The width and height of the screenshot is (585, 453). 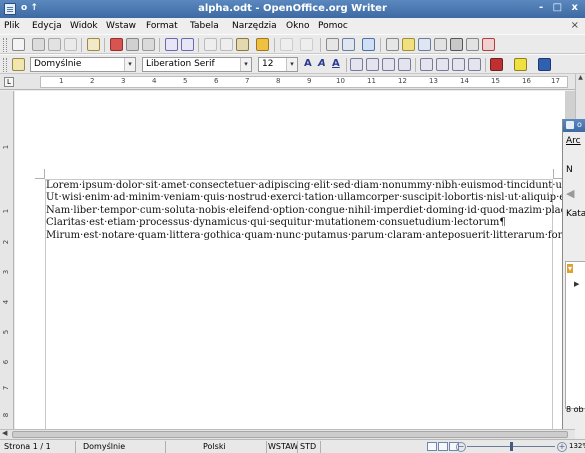 What do you see at coordinates (456, 44) in the screenshot?
I see `formatting-marks-icon` at bounding box center [456, 44].